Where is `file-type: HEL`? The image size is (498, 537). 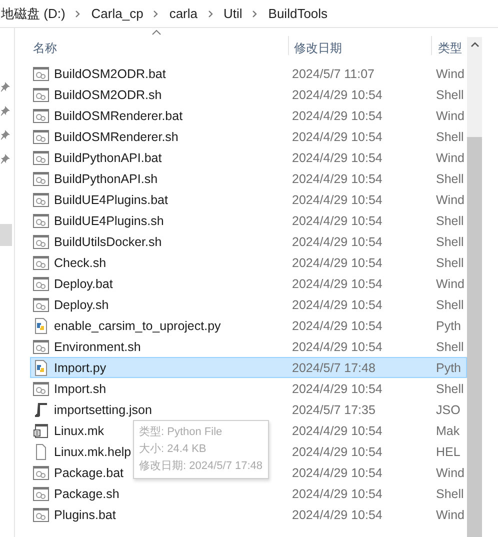
file-type: HEL is located at coordinates (449, 451).